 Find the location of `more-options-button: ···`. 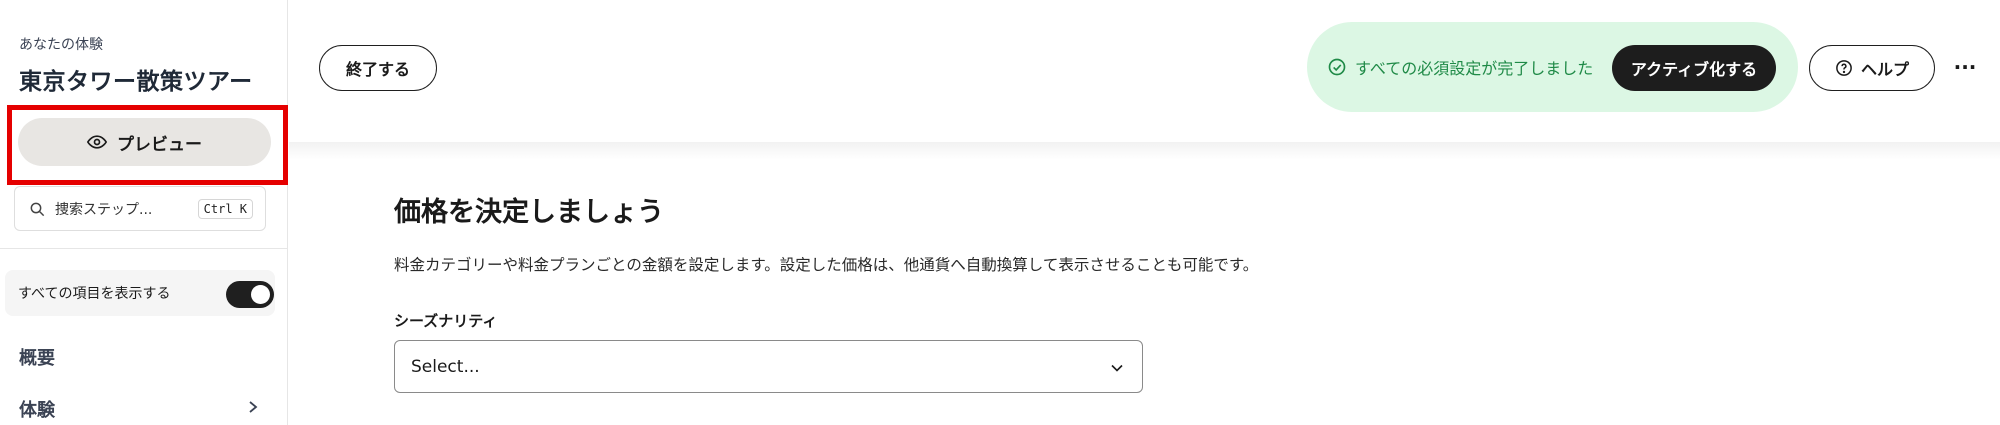

more-options-button: ··· is located at coordinates (1965, 67).